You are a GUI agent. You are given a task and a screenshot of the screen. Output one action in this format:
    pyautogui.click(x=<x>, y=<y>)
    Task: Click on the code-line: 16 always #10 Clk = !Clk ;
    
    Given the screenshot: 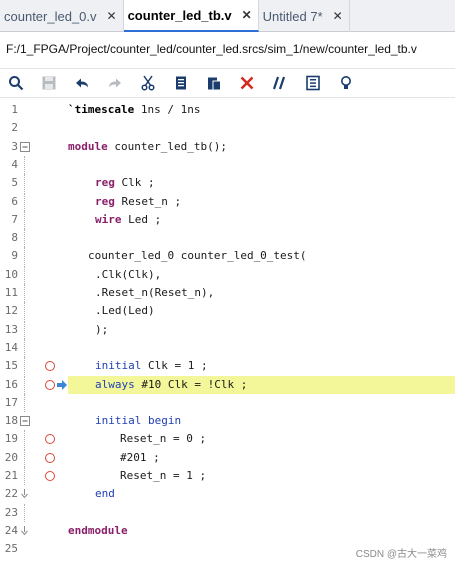 What is the action you would take?
    pyautogui.click(x=227, y=384)
    